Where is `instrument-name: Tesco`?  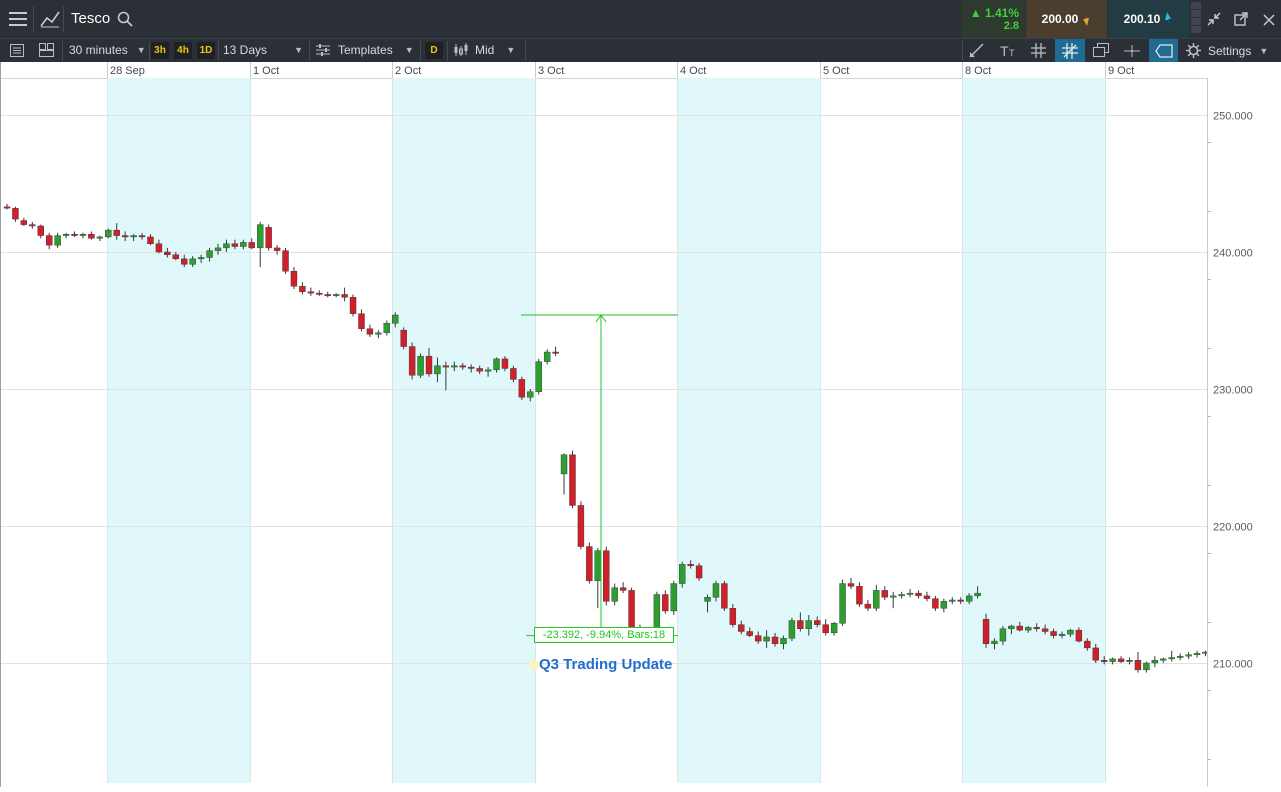
instrument-name: Tesco is located at coordinates (90, 18).